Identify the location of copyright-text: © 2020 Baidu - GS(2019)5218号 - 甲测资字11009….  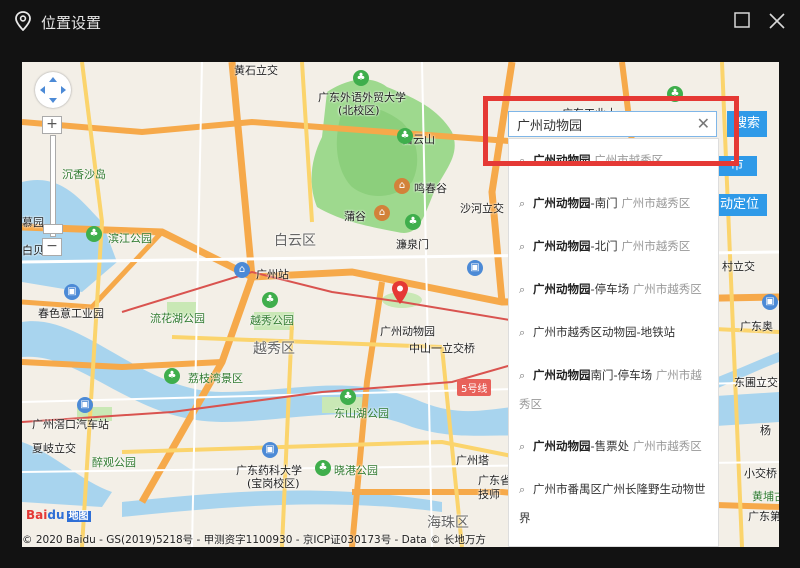
(254, 540).